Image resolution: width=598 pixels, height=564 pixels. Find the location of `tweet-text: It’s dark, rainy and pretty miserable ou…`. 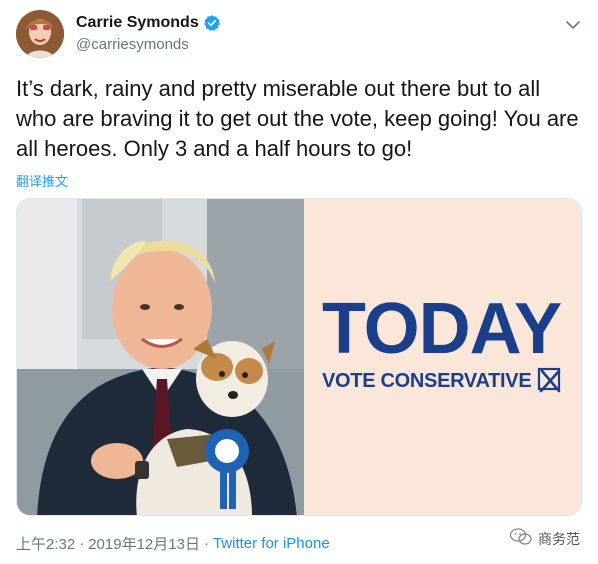

tweet-text: It’s dark, rainy and pretty miserable ou… is located at coordinates (300, 118).